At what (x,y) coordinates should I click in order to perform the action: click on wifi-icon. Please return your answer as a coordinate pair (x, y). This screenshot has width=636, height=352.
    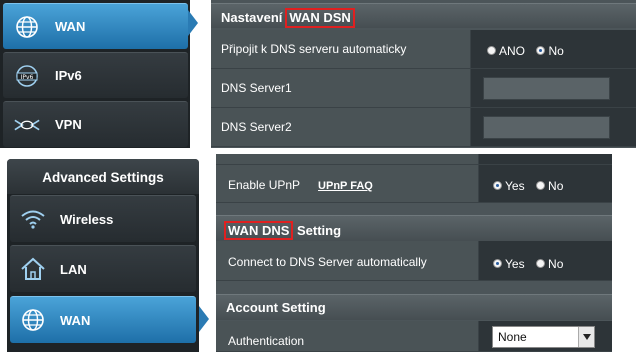
    Looking at the image, I should click on (33, 219).